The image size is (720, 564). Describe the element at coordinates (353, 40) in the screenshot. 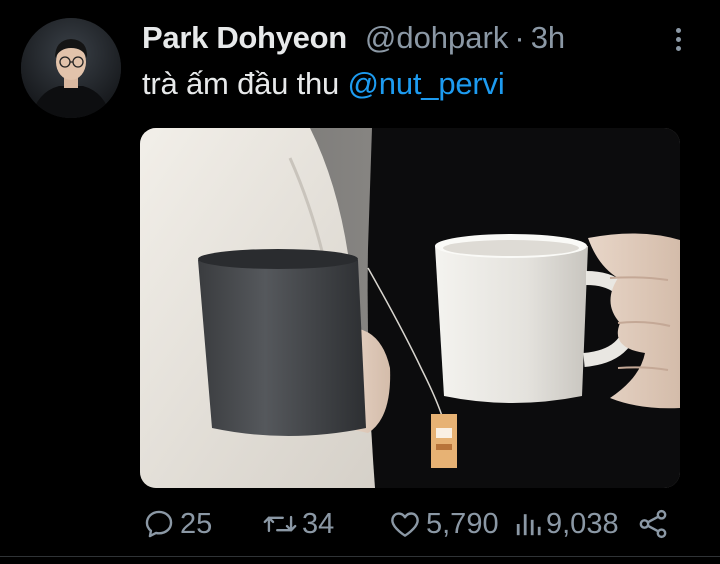

I see `tweet-header: Park Dohyeon @dohpark · 3h` at that location.